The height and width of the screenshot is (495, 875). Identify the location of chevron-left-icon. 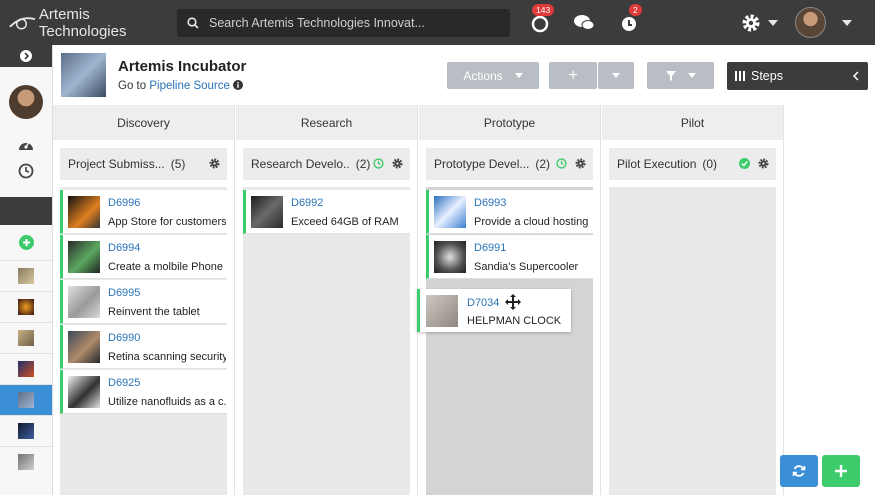
(855, 76).